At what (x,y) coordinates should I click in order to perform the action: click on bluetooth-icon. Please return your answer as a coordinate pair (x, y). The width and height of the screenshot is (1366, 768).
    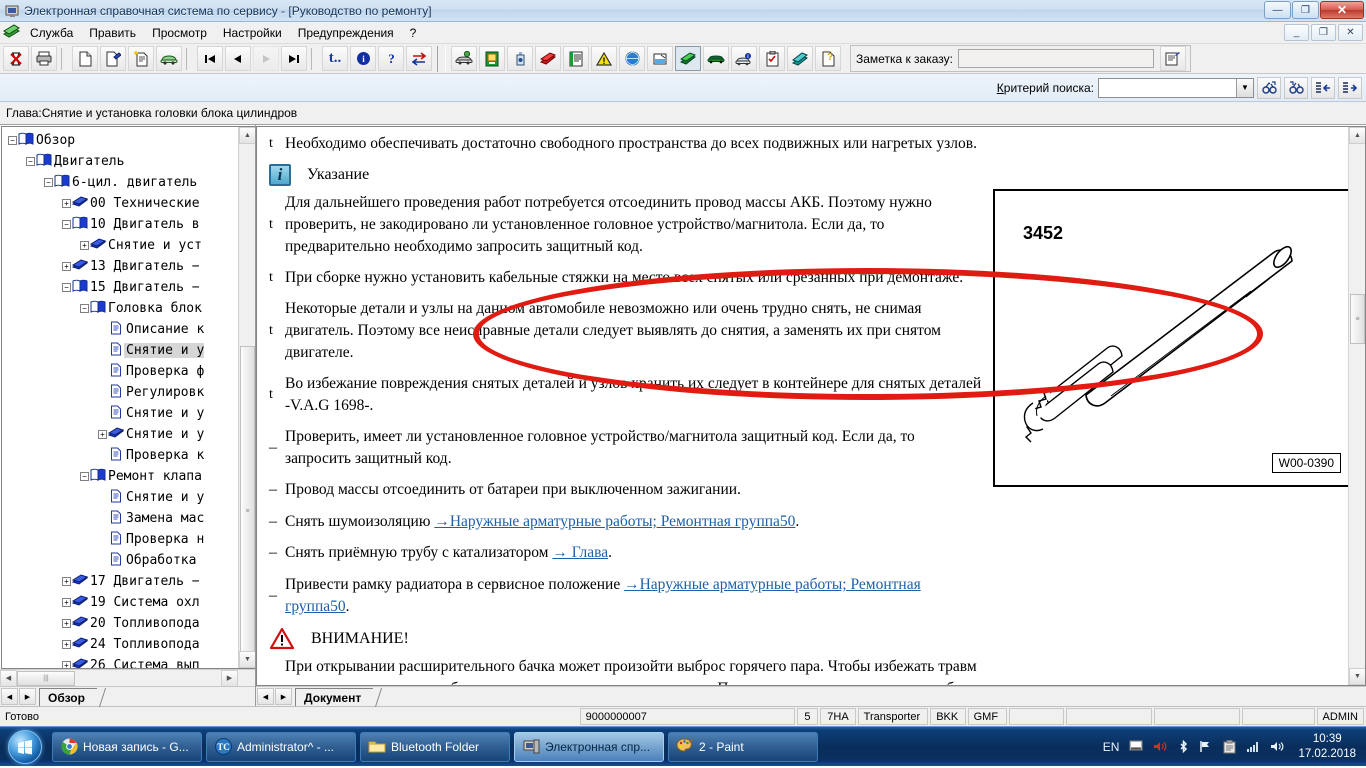
    Looking at the image, I should click on (1183, 746).